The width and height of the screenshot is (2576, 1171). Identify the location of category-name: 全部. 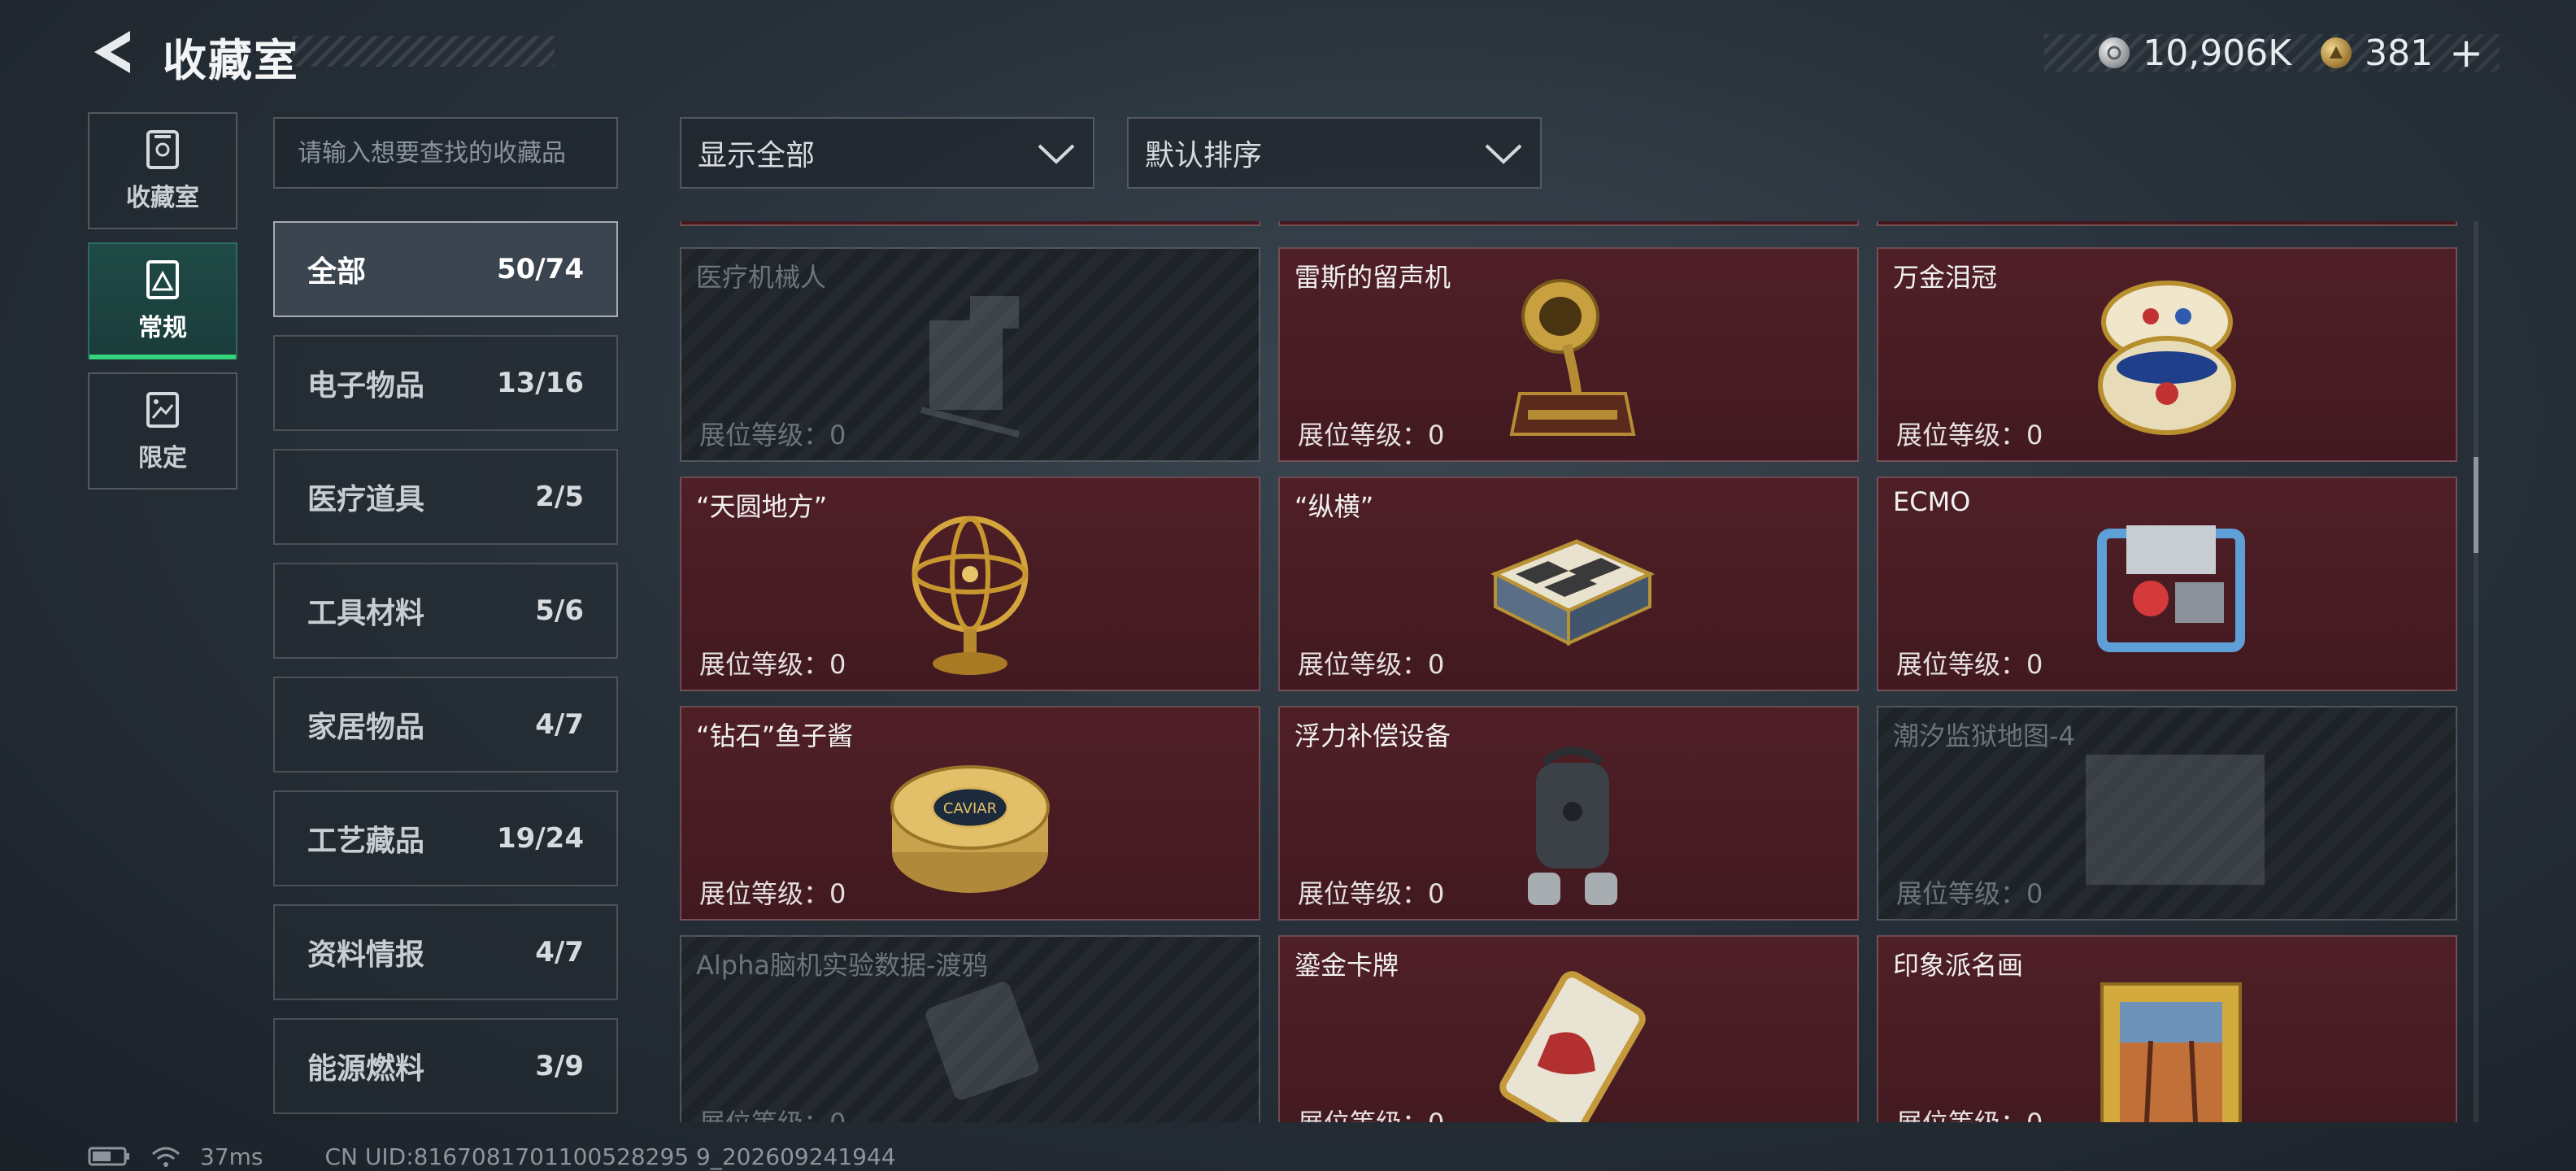
(337, 272).